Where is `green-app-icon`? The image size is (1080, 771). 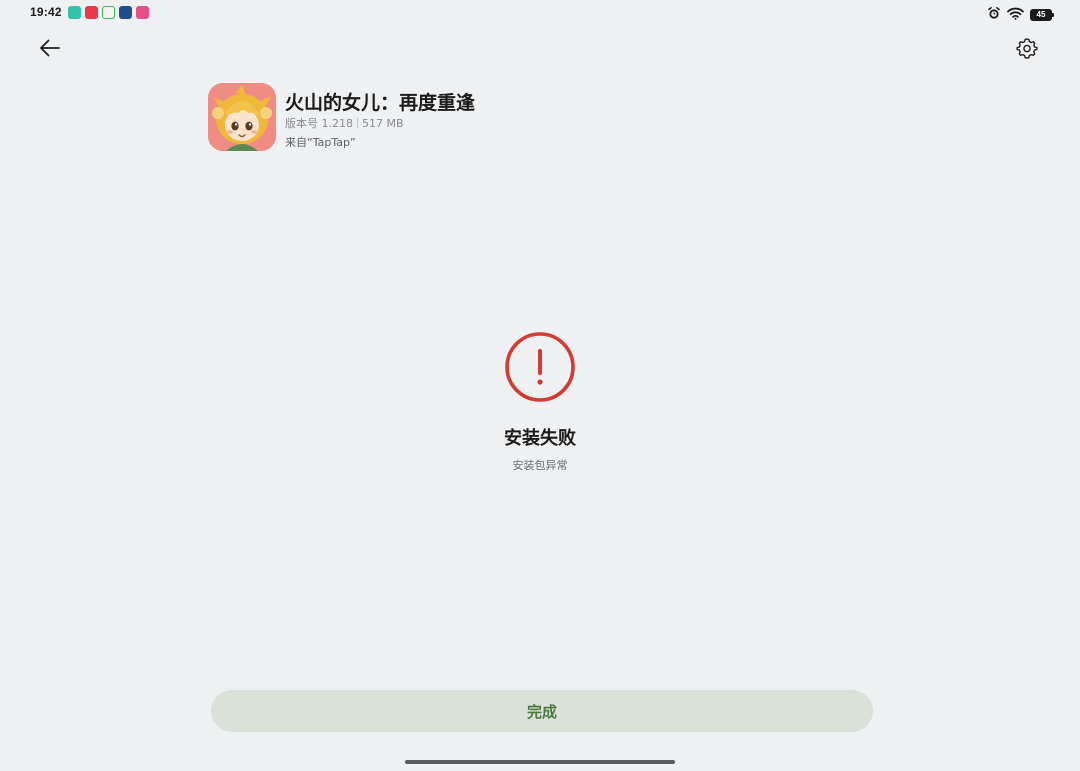 green-app-icon is located at coordinates (108, 12).